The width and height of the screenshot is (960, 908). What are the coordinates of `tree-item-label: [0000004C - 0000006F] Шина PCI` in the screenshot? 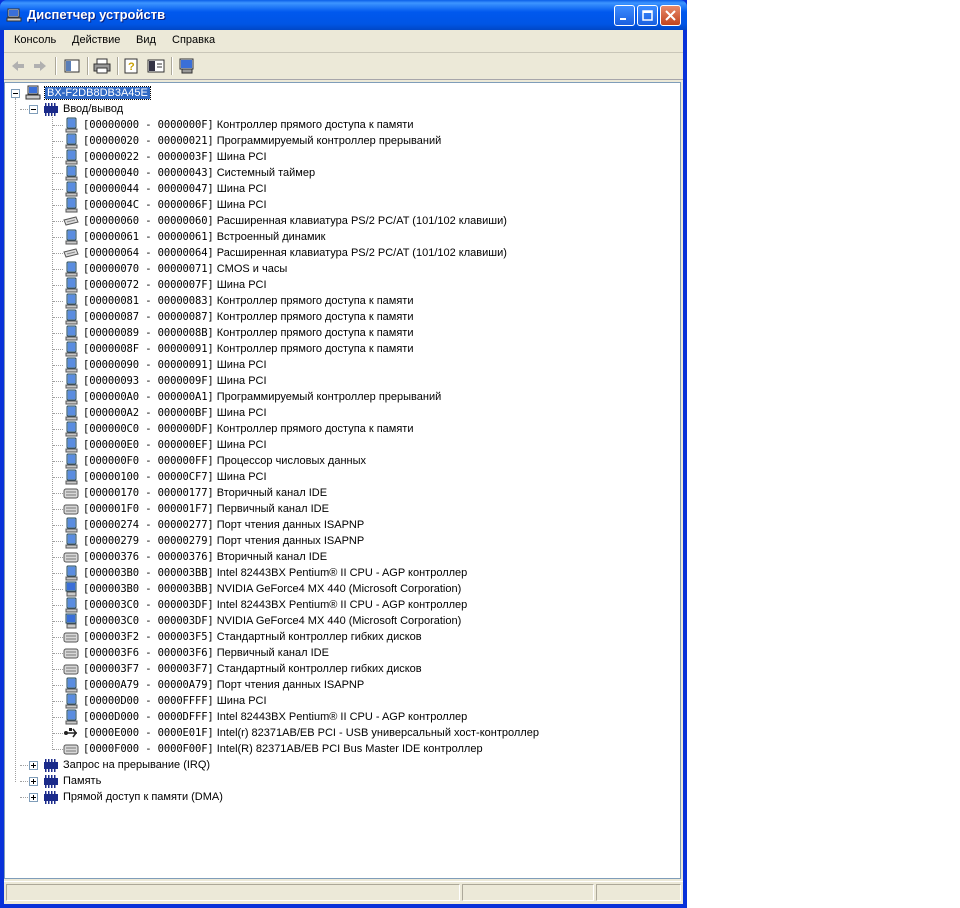 It's located at (175, 205).